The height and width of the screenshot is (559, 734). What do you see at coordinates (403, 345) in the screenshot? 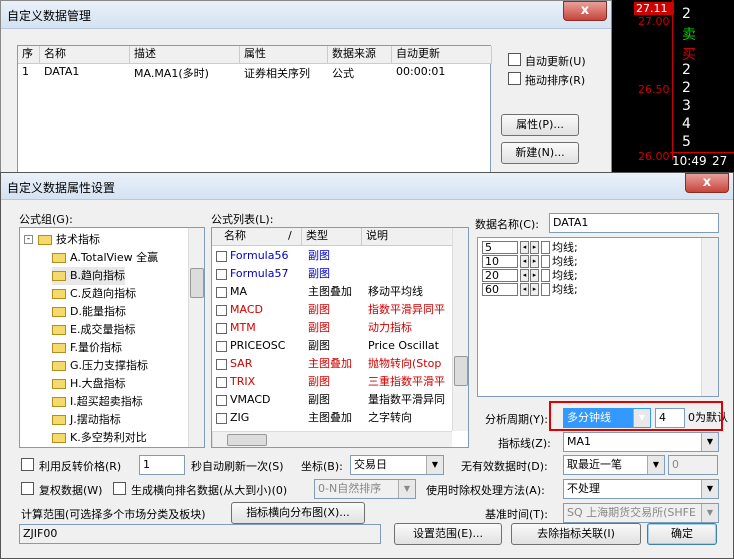
I see `formula-desc: Price Oscillat` at bounding box center [403, 345].